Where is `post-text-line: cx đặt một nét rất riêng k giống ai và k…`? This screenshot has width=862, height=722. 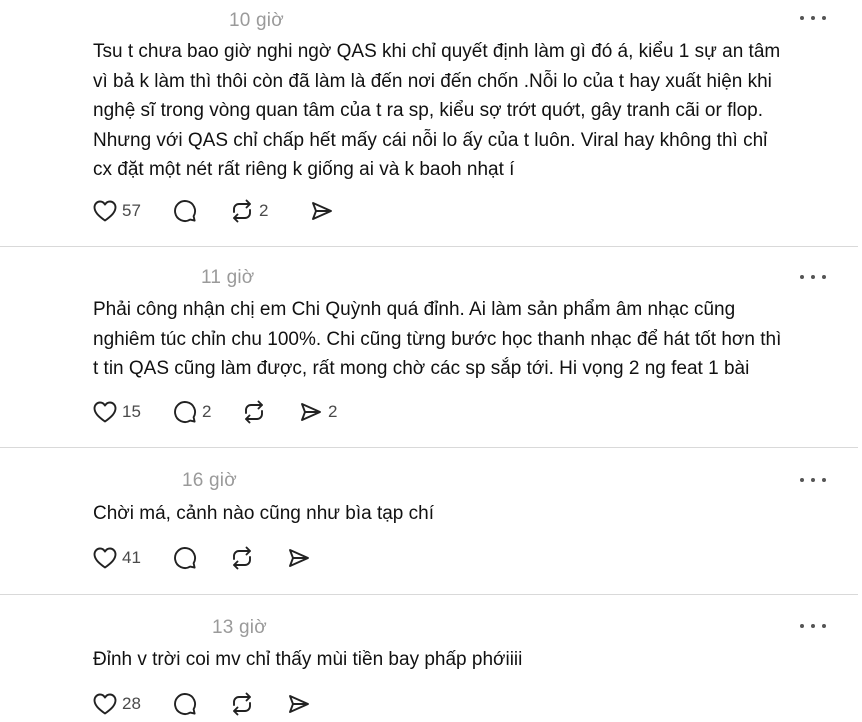 post-text-line: cx đặt một nét rất riêng k giống ai và k… is located at coordinates (304, 169).